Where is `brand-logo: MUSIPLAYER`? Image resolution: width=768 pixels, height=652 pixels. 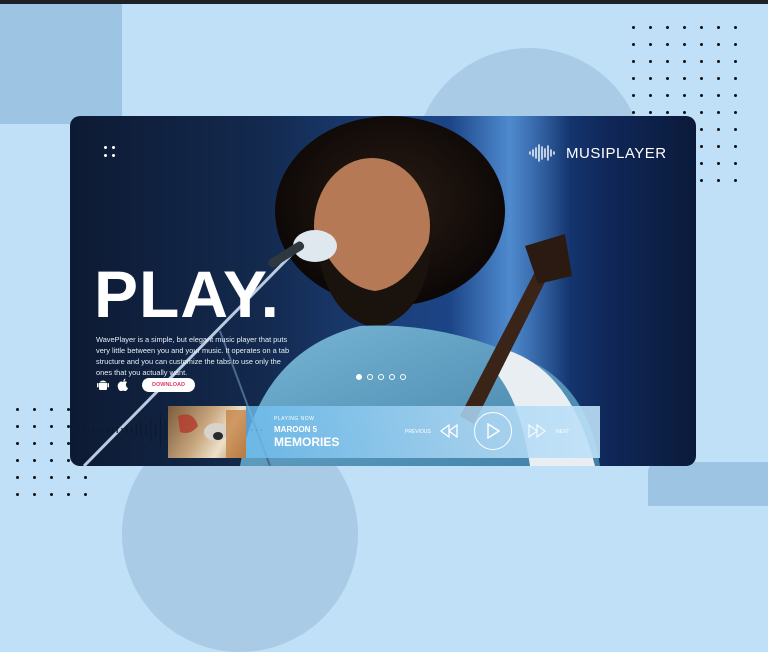 brand-logo: MUSIPLAYER is located at coordinates (597, 153).